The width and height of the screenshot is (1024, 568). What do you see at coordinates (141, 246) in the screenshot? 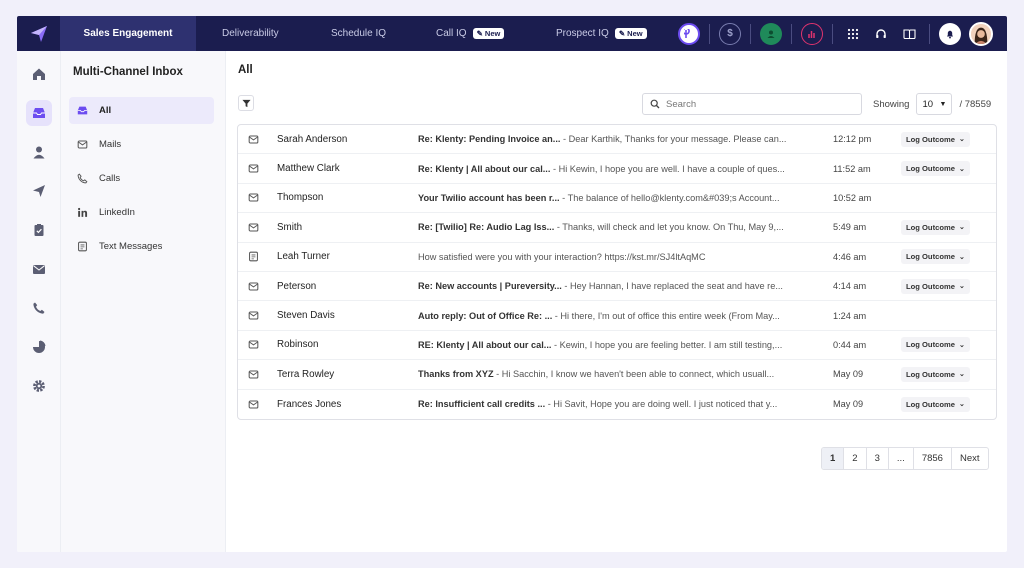
I see `subnav-item-text-messages: Text Messages` at bounding box center [141, 246].